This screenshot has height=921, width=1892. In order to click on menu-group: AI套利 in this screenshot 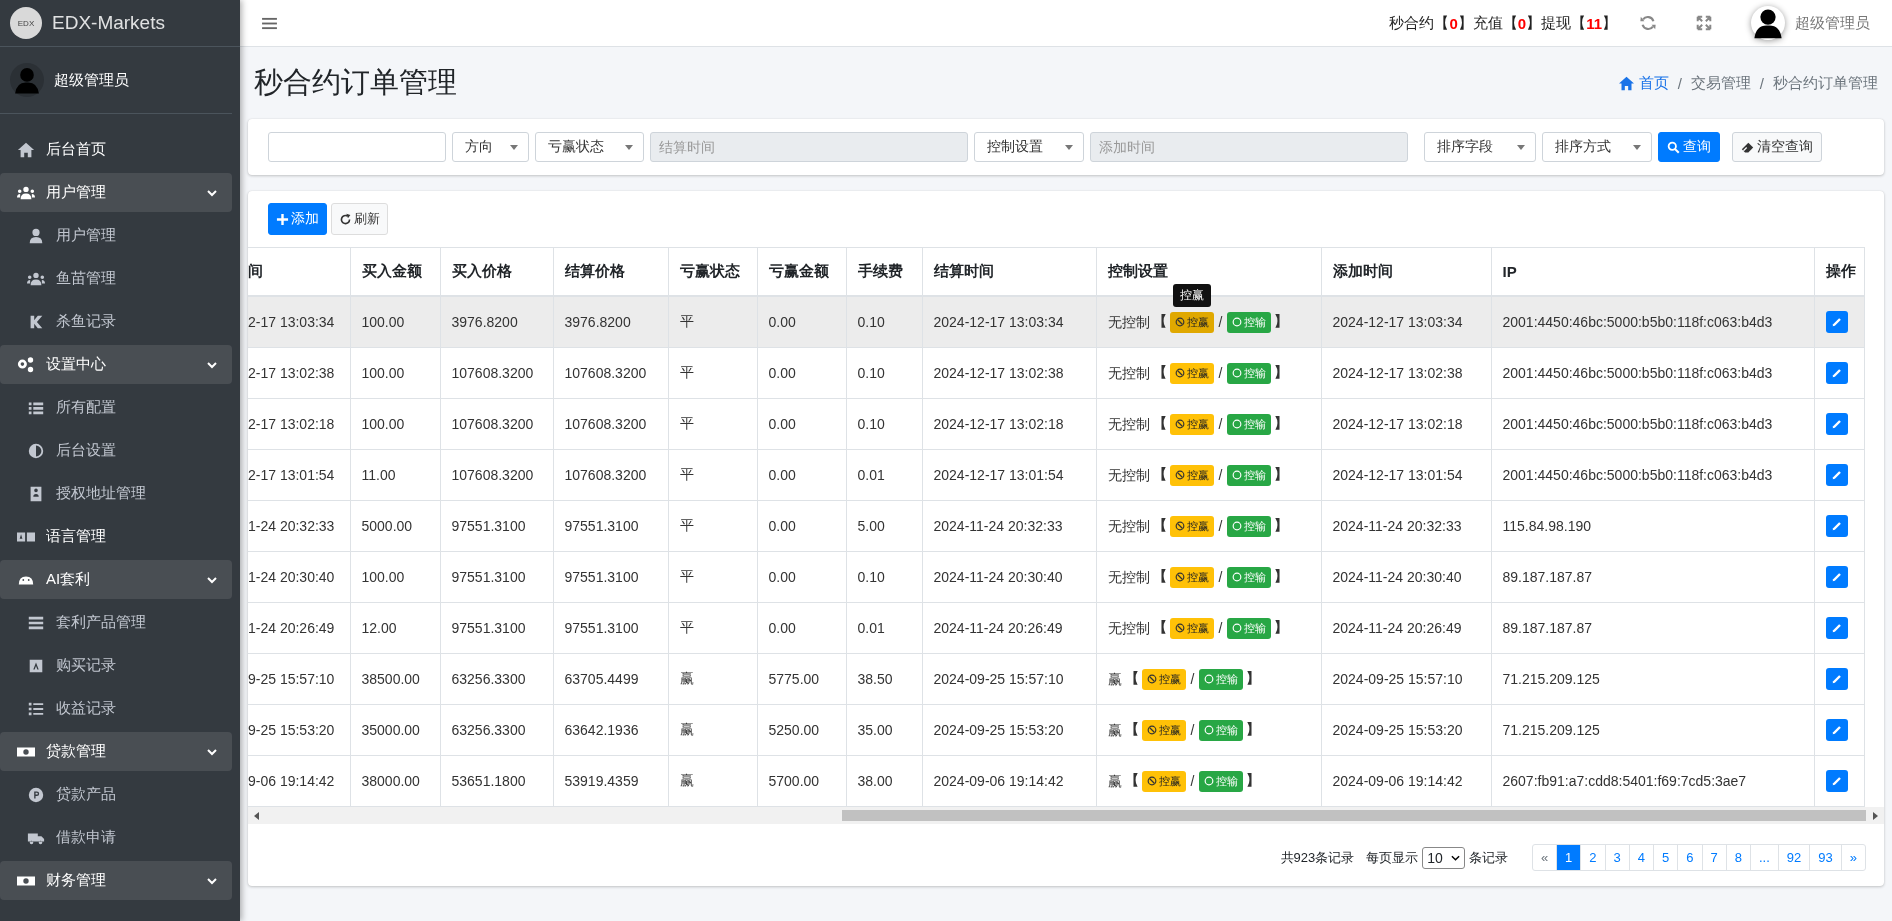, I will do `click(116, 579)`.